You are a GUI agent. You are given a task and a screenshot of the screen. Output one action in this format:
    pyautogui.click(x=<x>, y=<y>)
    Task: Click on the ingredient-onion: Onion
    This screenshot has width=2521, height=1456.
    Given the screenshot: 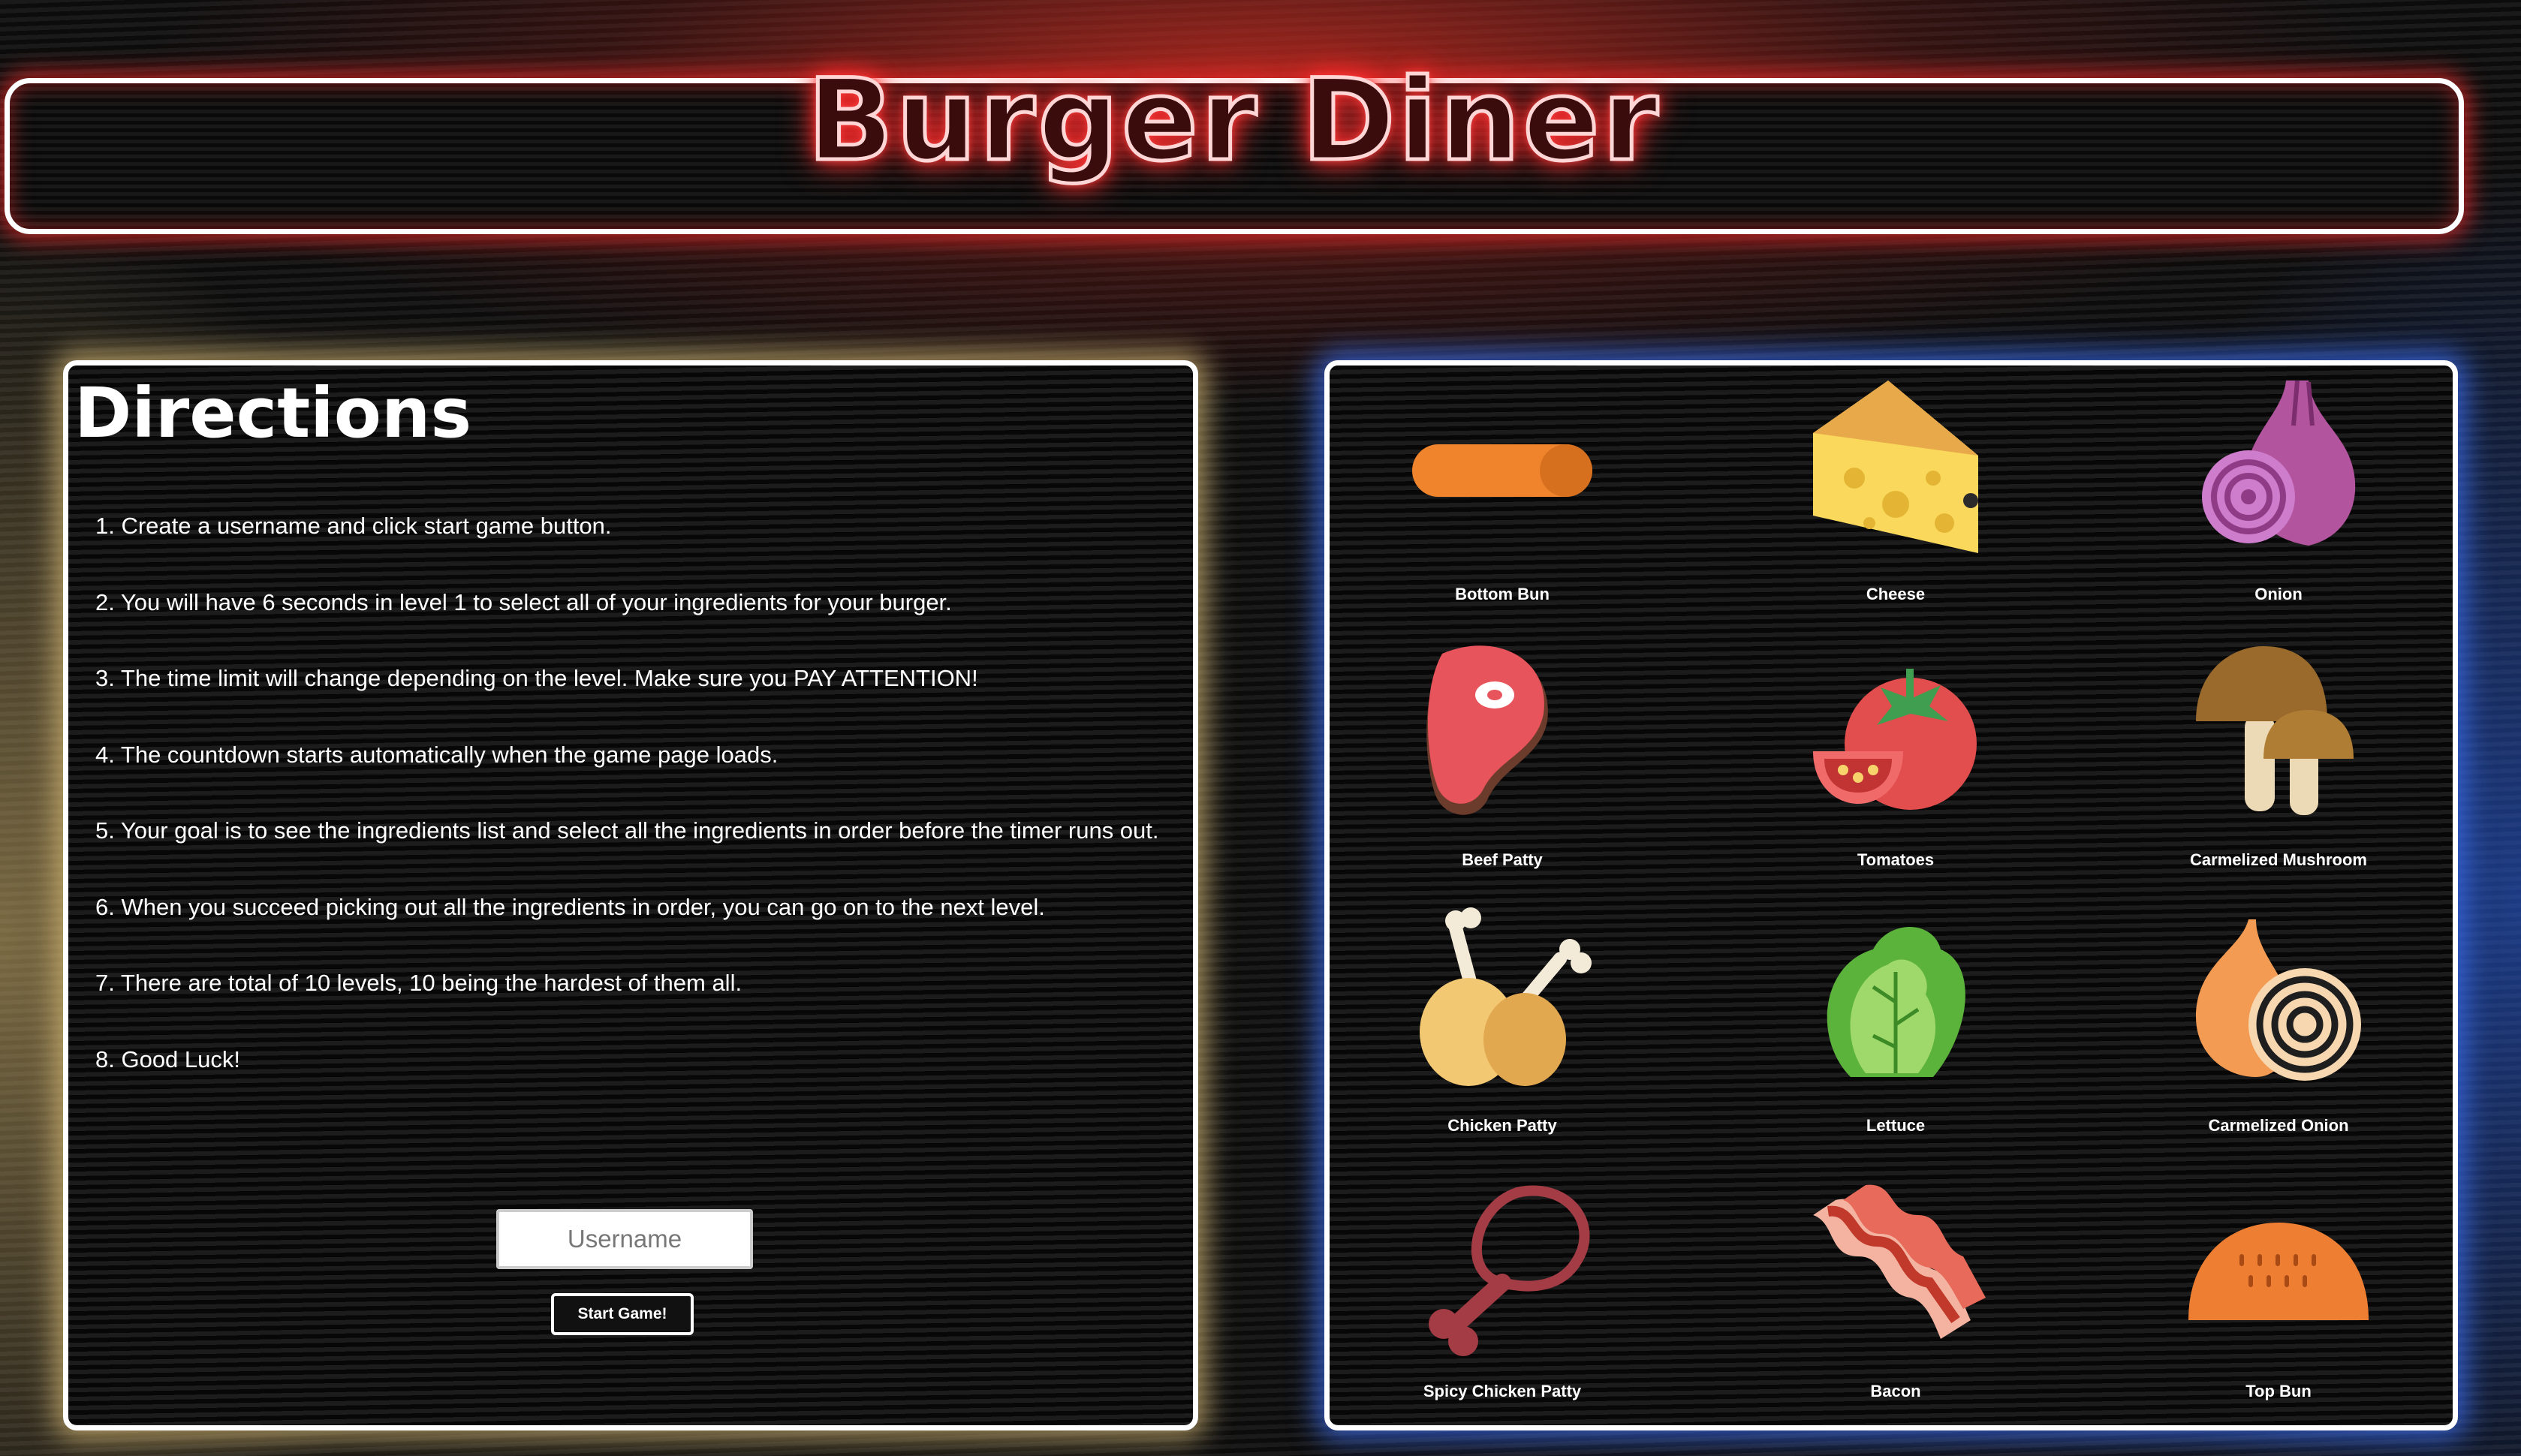 What is the action you would take?
    pyautogui.click(x=2278, y=497)
    